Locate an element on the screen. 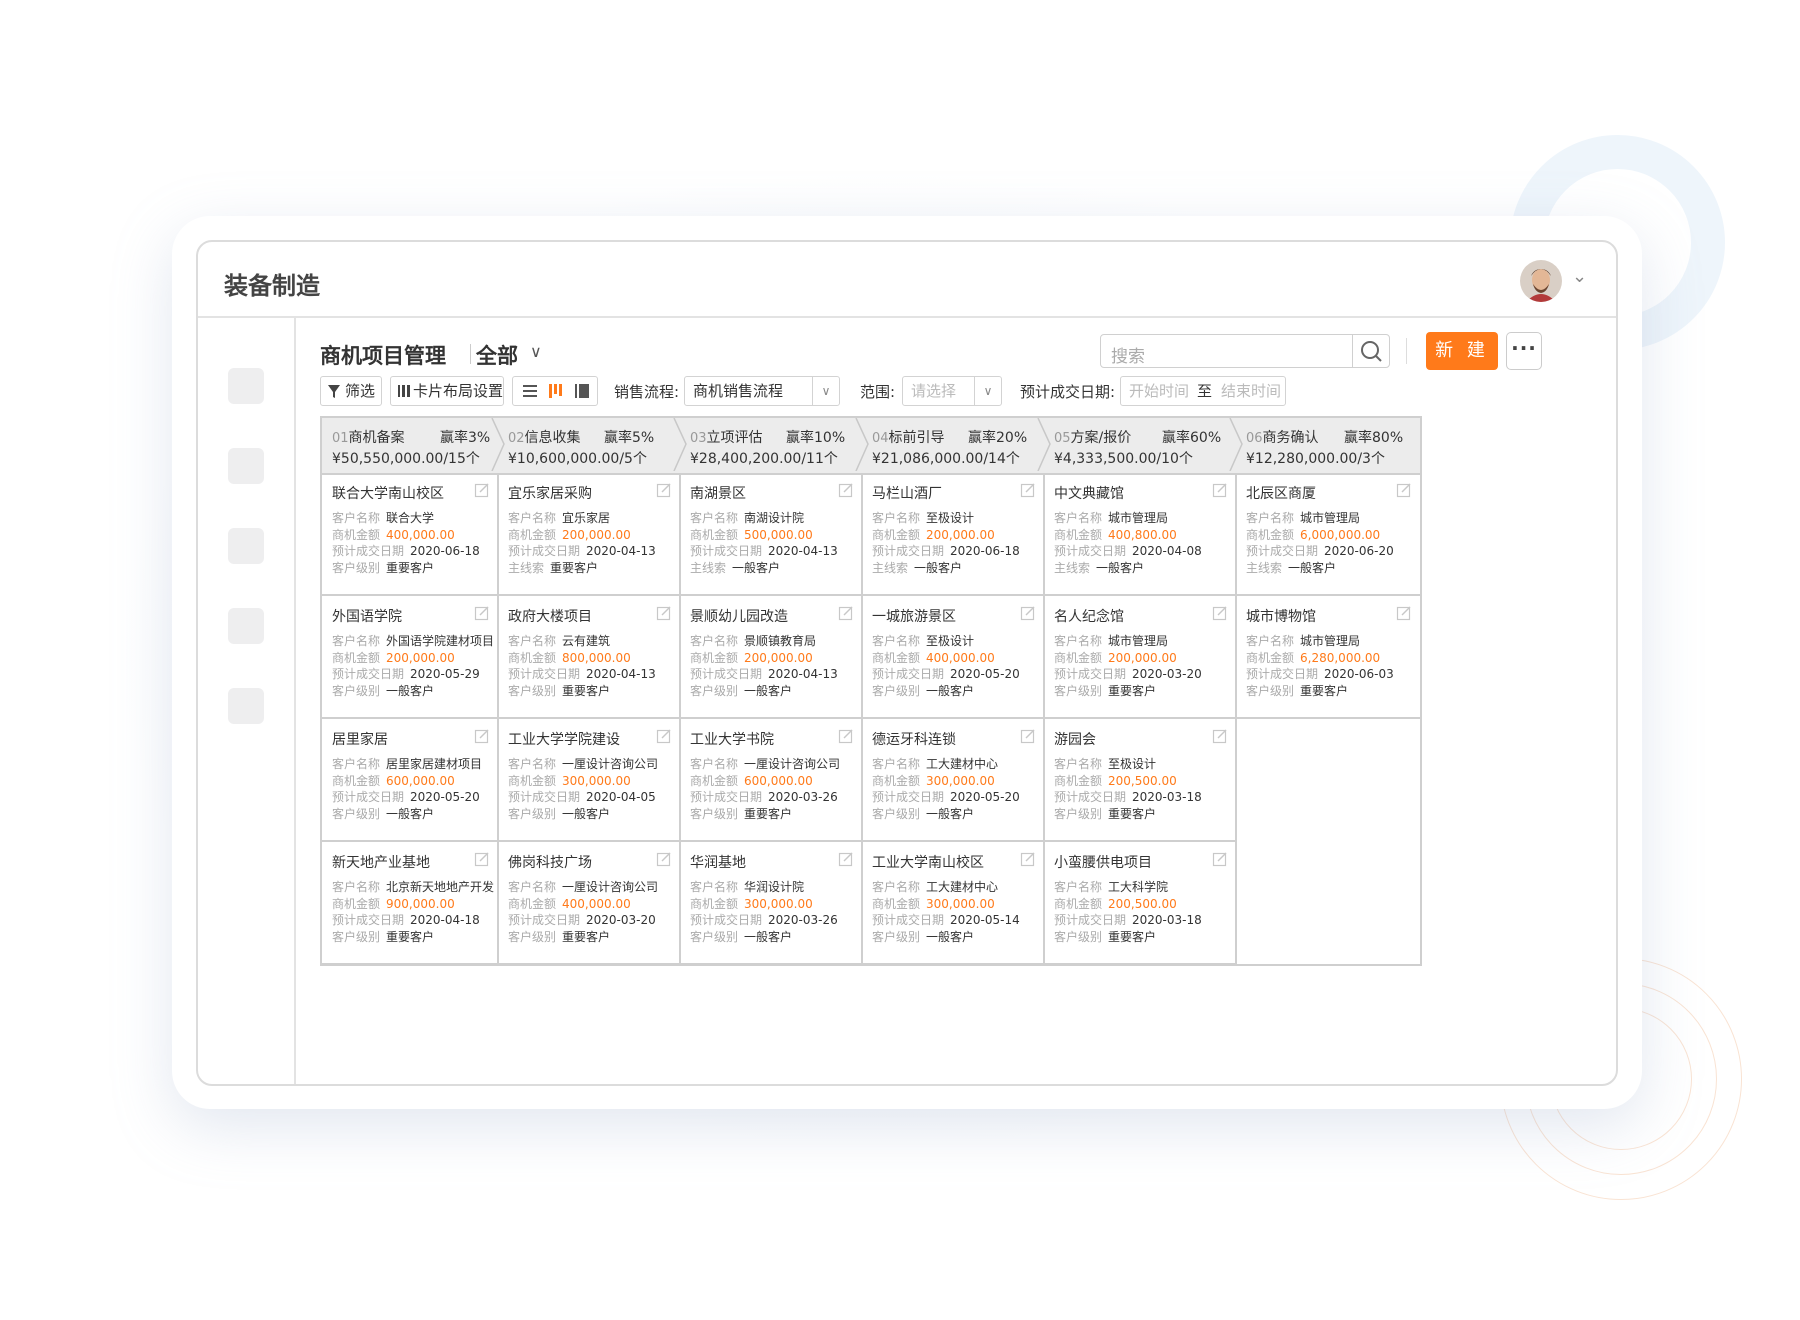 The height and width of the screenshot is (1320, 1800). opportunity-amount-row: 商机金额 900,000.00 is located at coordinates (393, 903).